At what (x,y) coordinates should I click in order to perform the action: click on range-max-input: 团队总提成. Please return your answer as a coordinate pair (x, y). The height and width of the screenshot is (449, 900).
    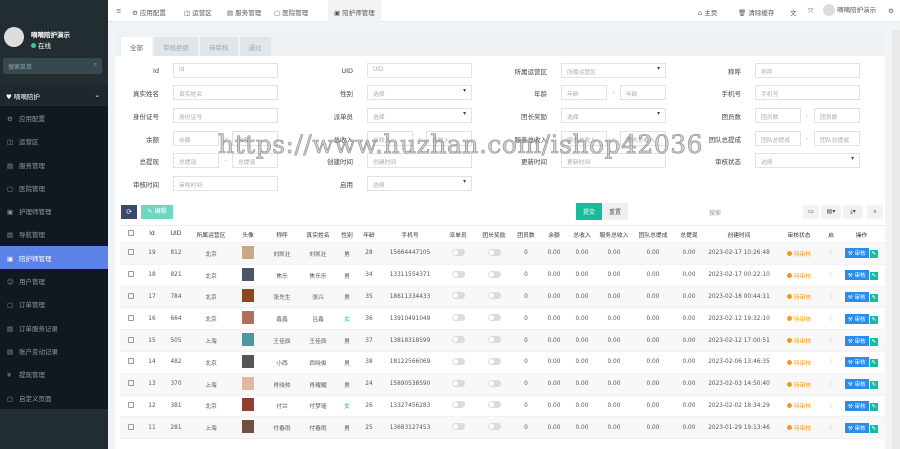
    Looking at the image, I should click on (837, 138).